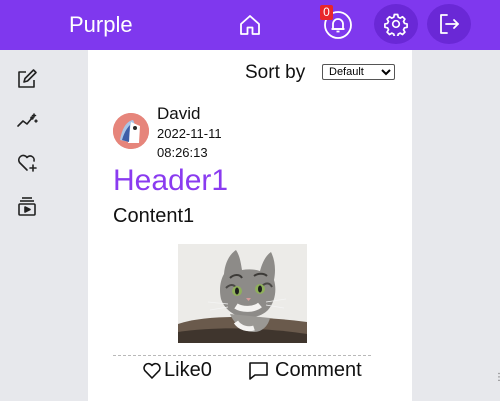 The height and width of the screenshot is (401, 500). What do you see at coordinates (189, 133) in the screenshot?
I see `post-date: 2022-11-11` at bounding box center [189, 133].